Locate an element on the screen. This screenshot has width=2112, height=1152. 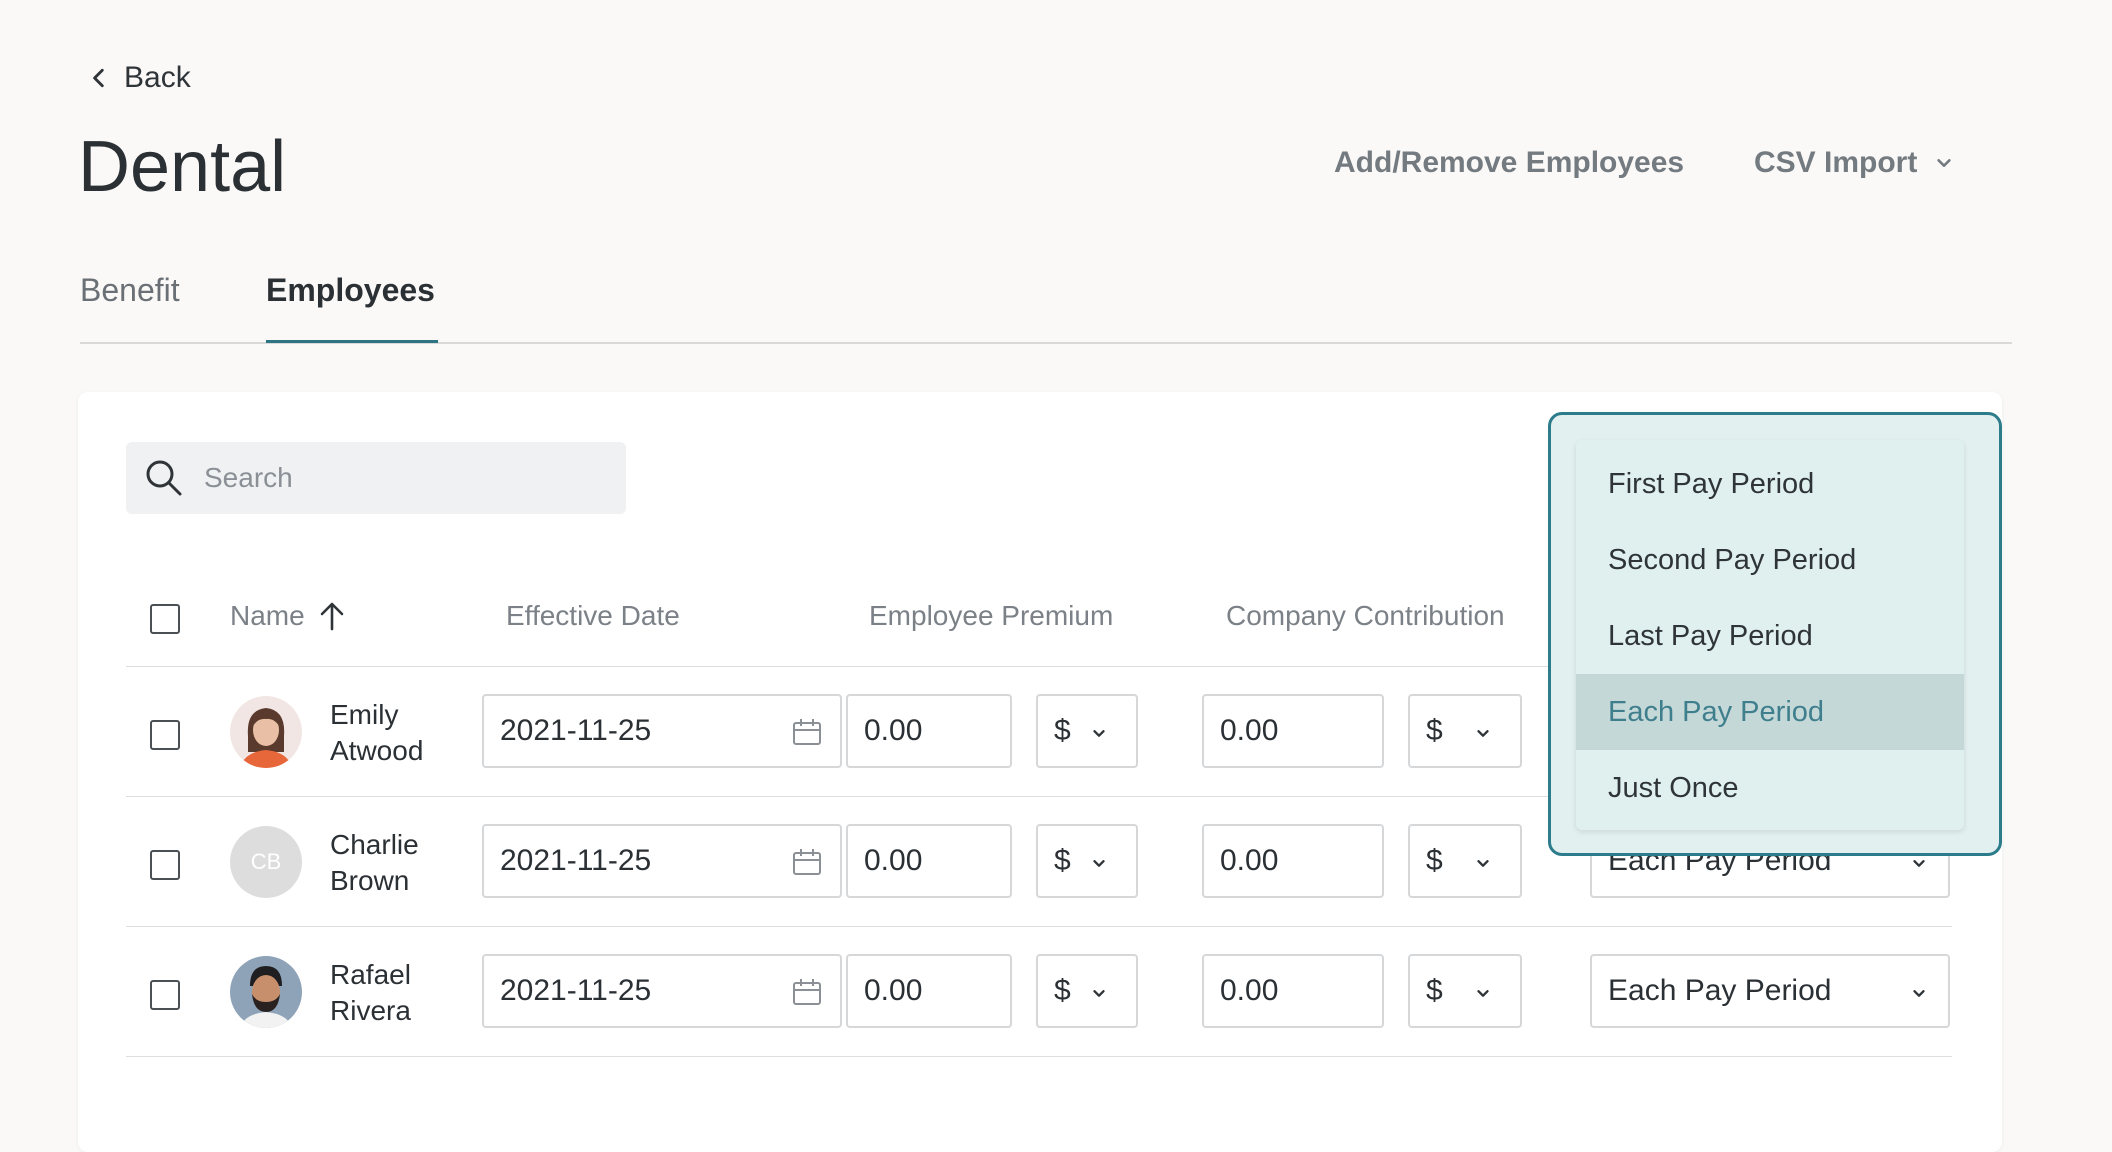
active-tab-indicator is located at coordinates (352, 341).